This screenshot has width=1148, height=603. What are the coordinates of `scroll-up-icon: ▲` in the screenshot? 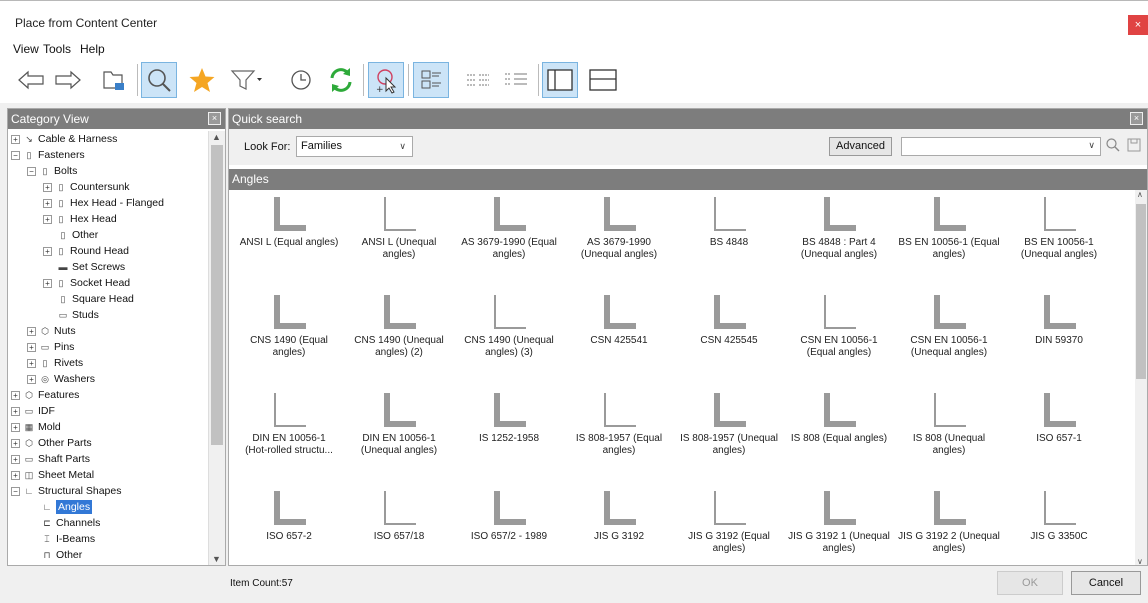 It's located at (216, 137).